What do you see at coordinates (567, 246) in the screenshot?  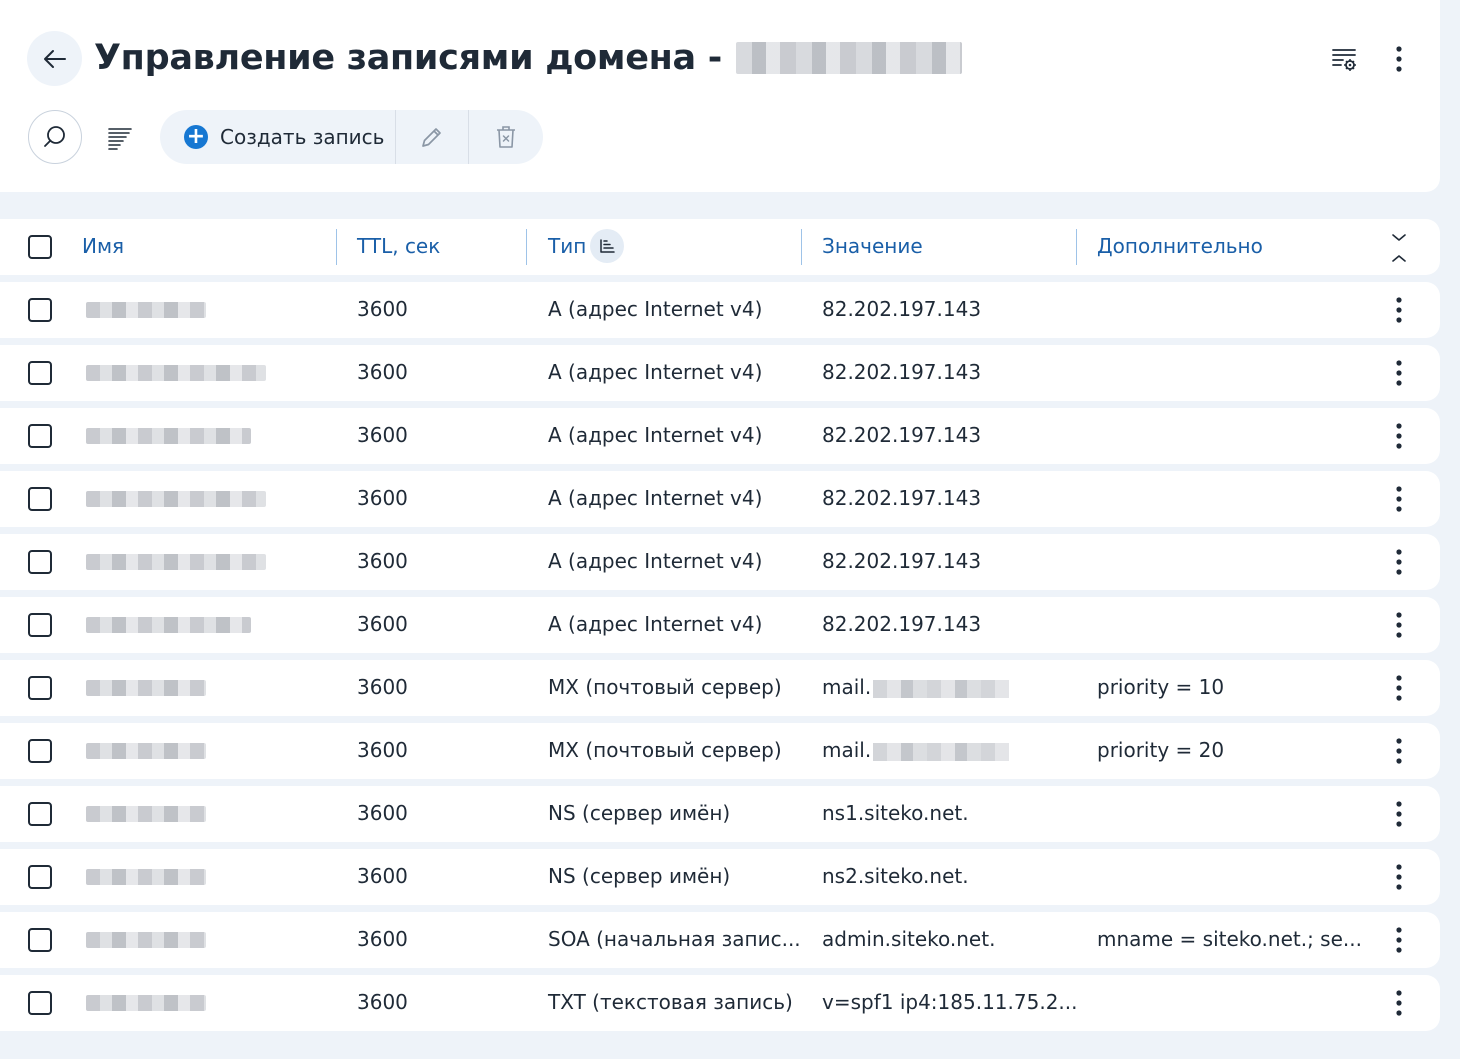 I see `column-header-type: Тип` at bounding box center [567, 246].